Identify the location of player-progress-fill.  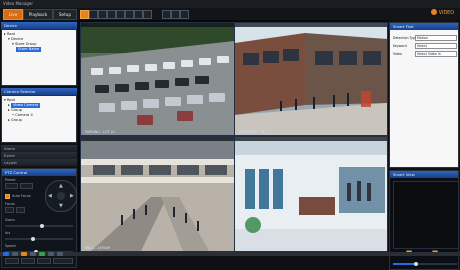
(404, 264).